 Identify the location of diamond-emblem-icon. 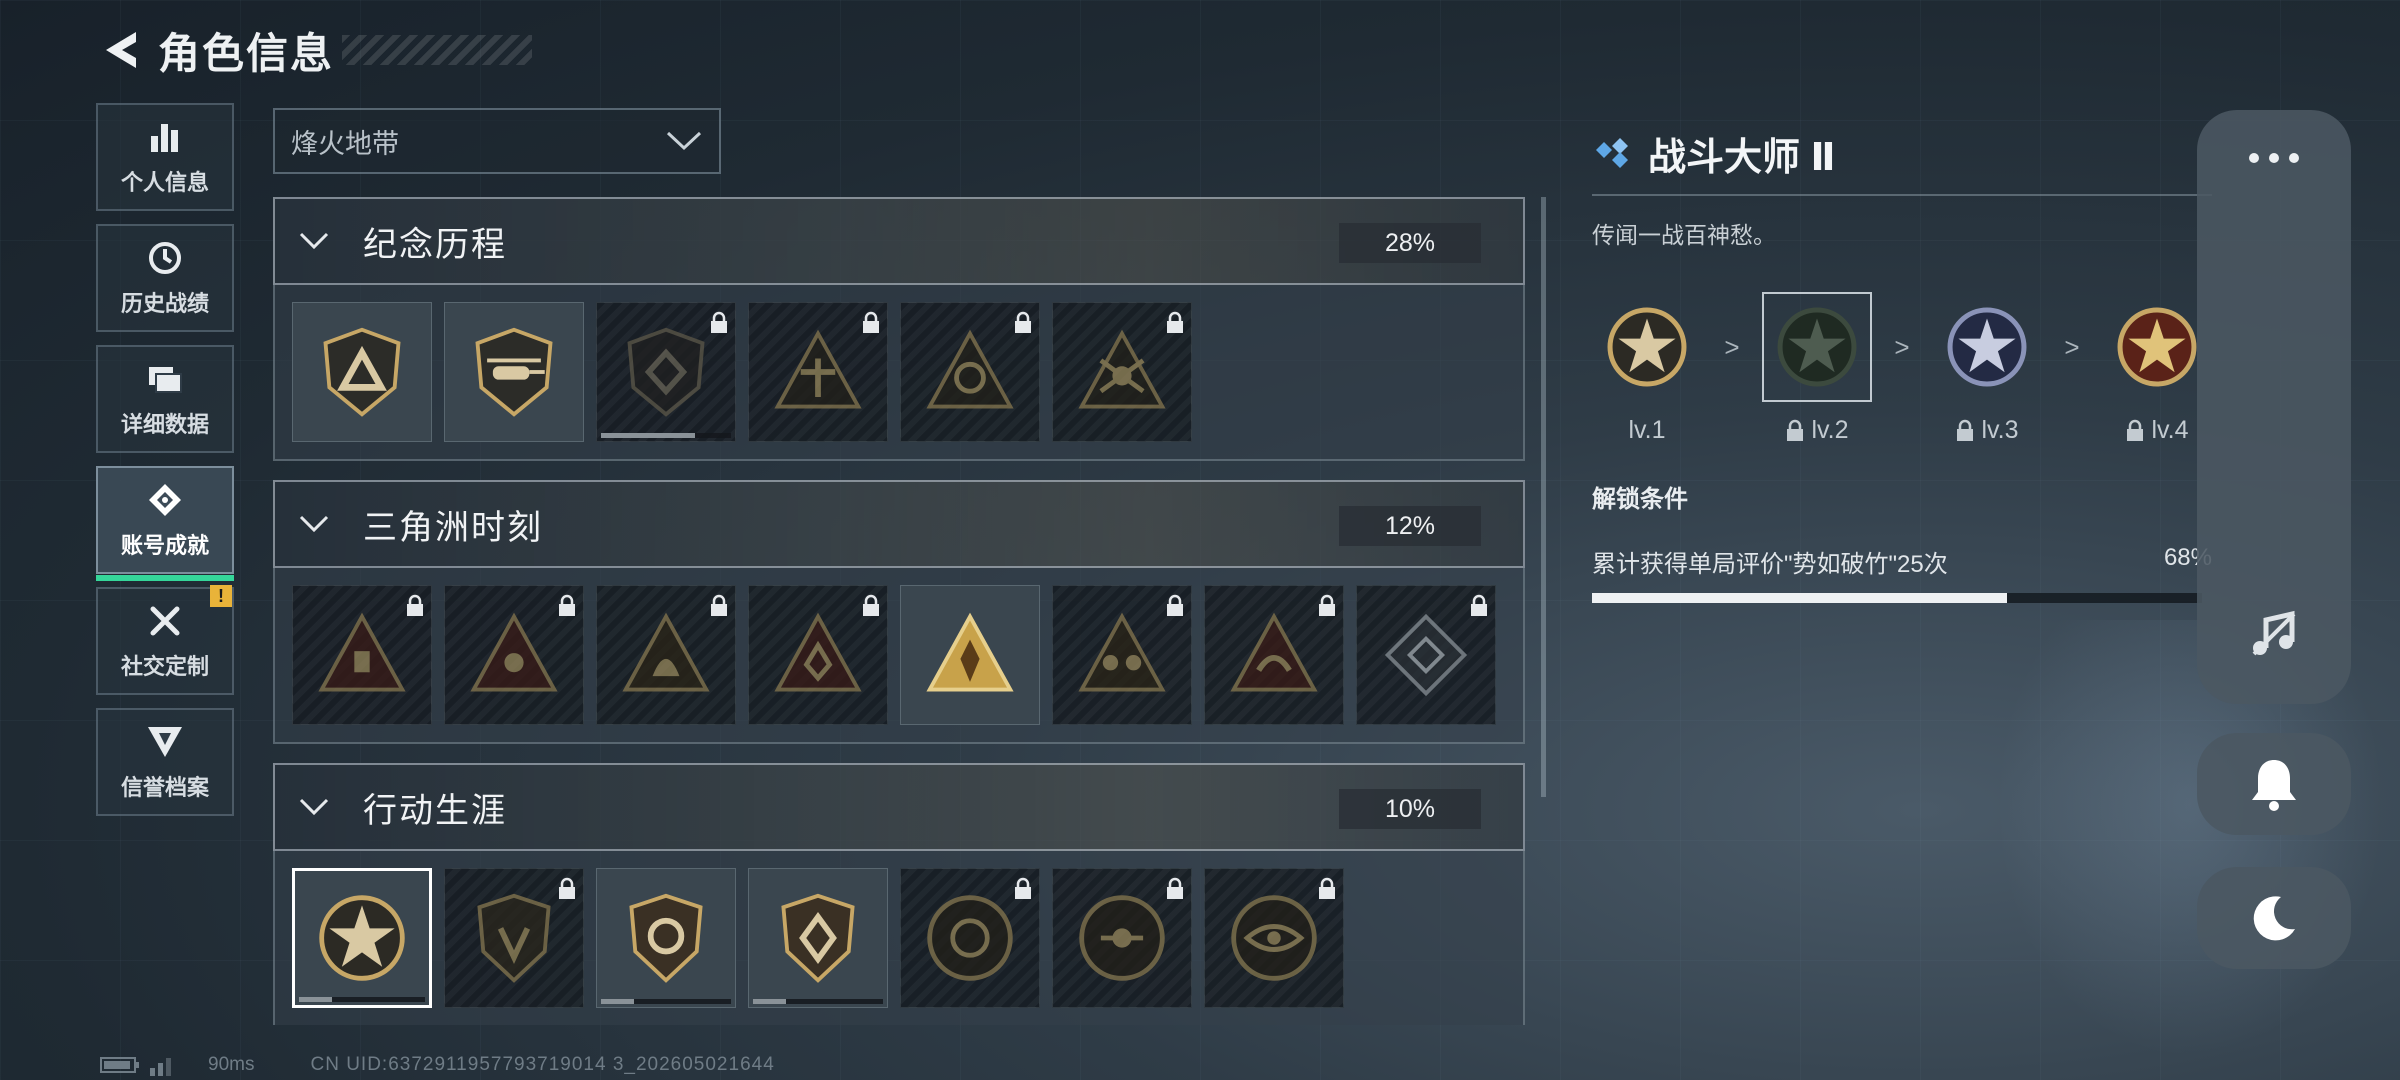
(1426, 655).